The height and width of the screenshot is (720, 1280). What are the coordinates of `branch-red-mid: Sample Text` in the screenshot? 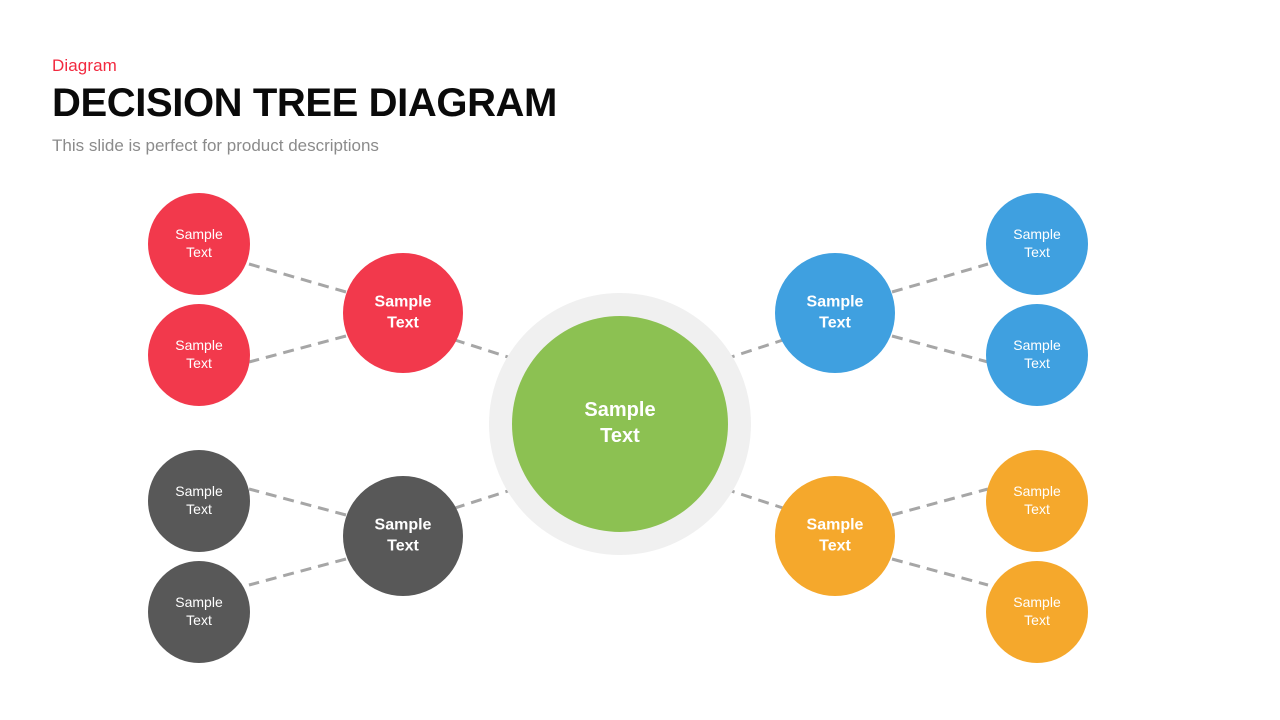 It's located at (403, 313).